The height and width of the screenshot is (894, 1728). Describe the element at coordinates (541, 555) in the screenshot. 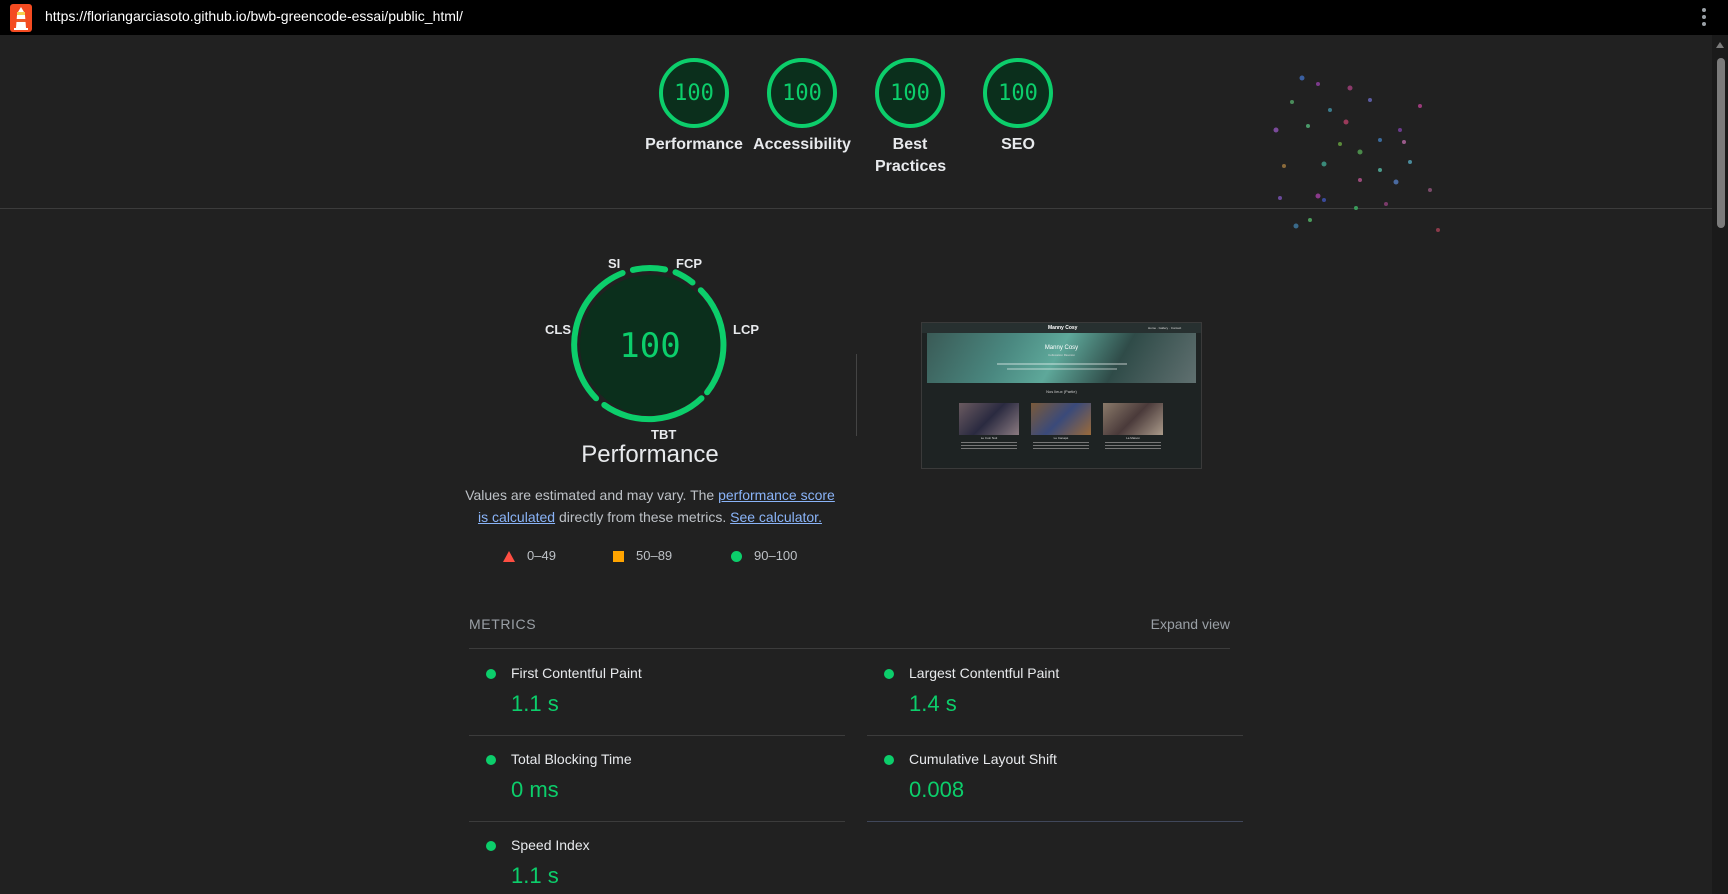

I see `legend-range: 0–49` at that location.